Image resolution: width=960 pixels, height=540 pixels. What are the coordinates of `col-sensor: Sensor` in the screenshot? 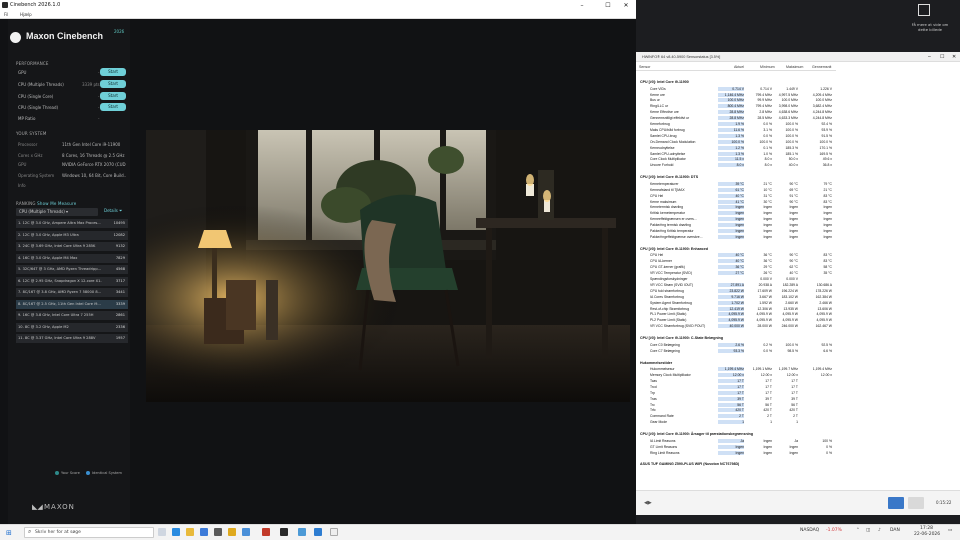 It's located at (644, 67).